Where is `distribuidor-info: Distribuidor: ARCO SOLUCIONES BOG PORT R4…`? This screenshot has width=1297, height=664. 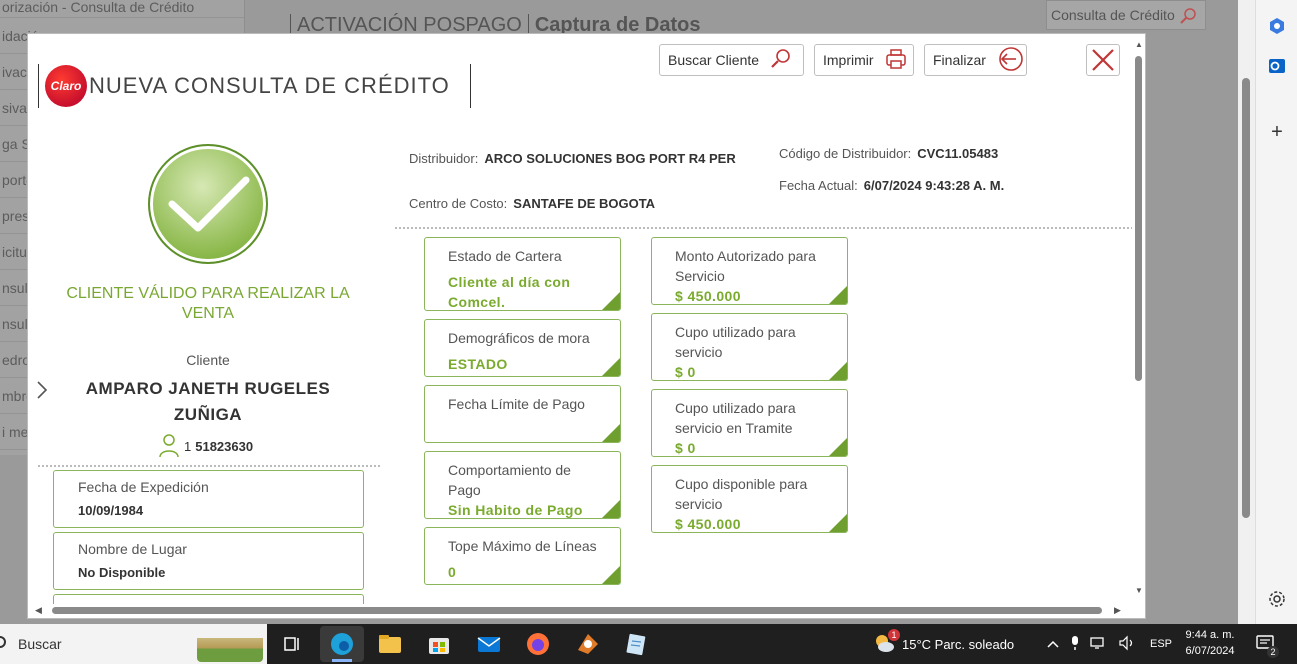
distribuidor-info: Distribuidor: ARCO SOLUCIONES BOG PORT R4… is located at coordinates (579, 159).